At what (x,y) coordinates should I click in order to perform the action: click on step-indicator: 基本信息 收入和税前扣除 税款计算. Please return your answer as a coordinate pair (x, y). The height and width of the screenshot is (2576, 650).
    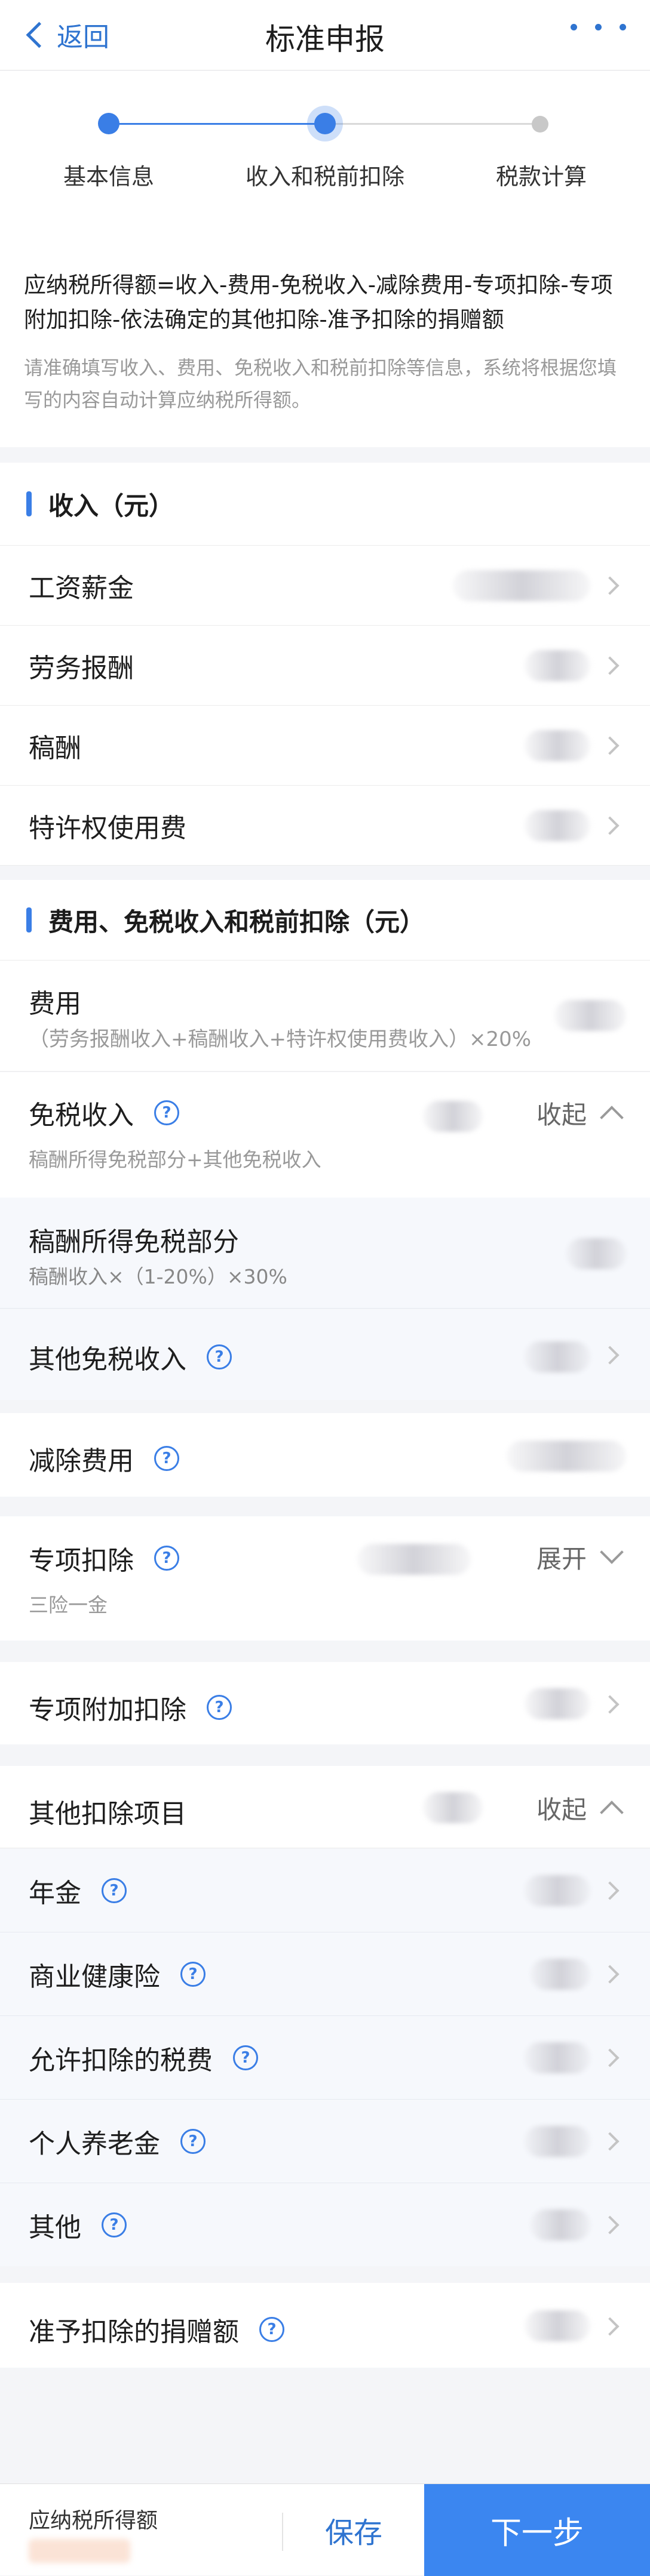
    Looking at the image, I should click on (325, 148).